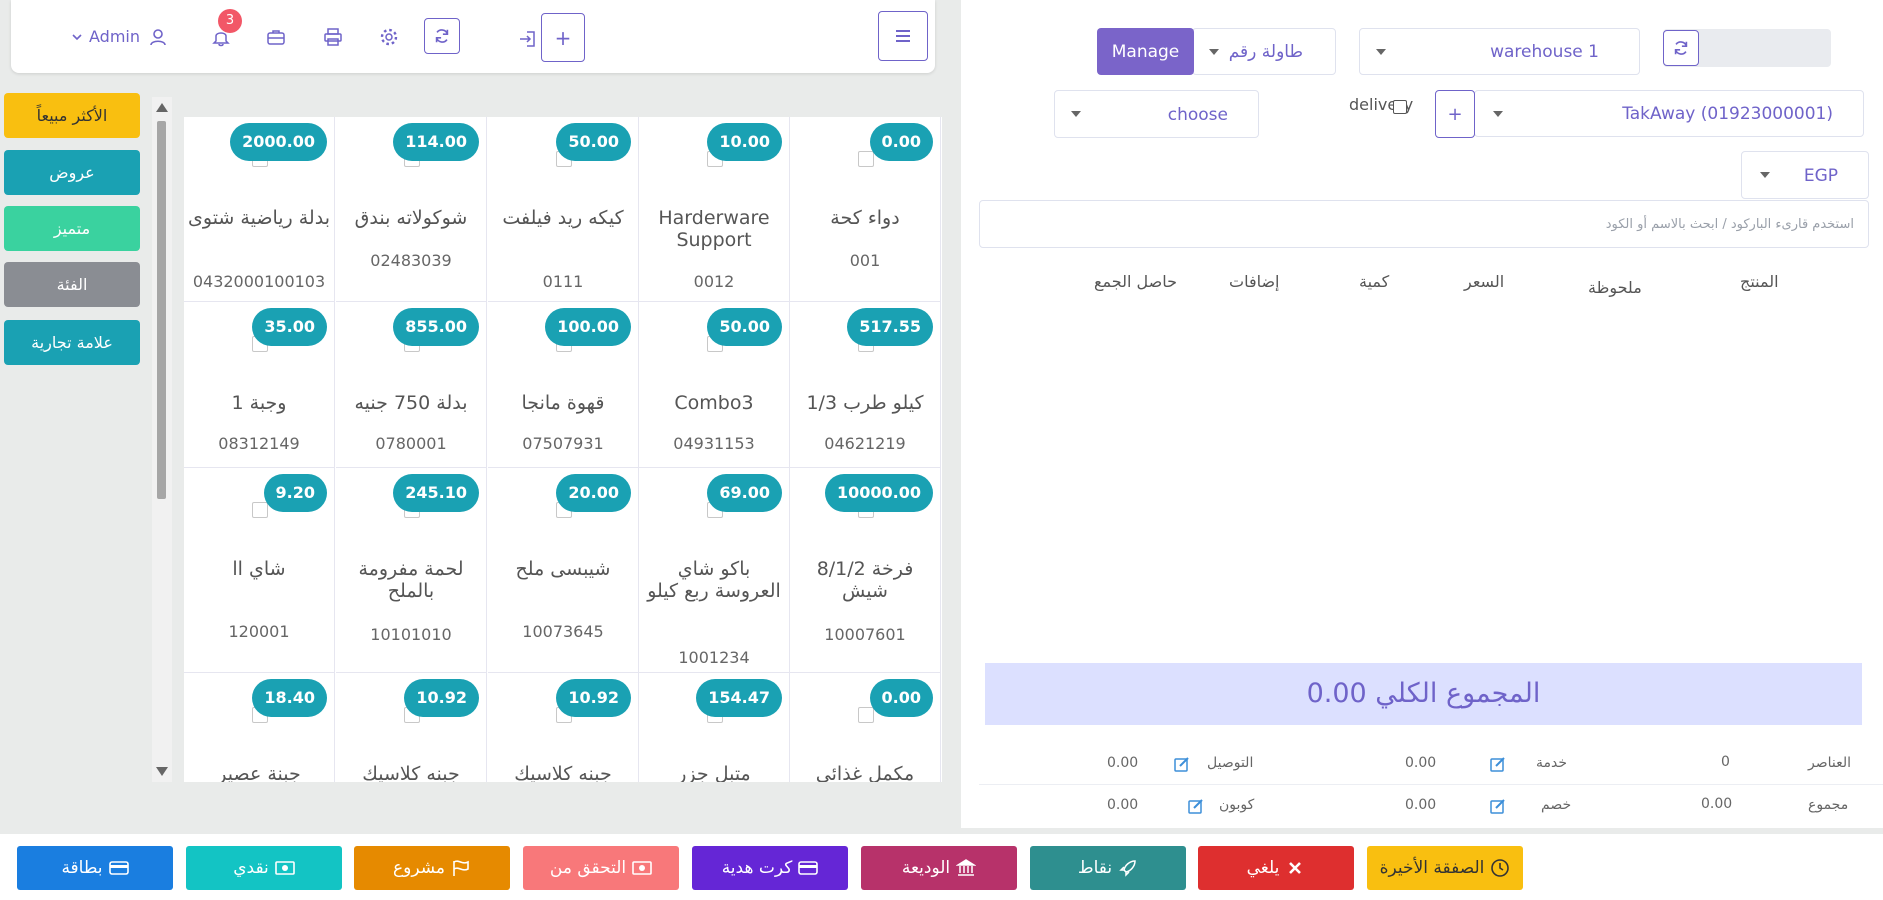 The image size is (1883, 900). What do you see at coordinates (1455, 114) in the screenshot?
I see `add-customer-button: +` at bounding box center [1455, 114].